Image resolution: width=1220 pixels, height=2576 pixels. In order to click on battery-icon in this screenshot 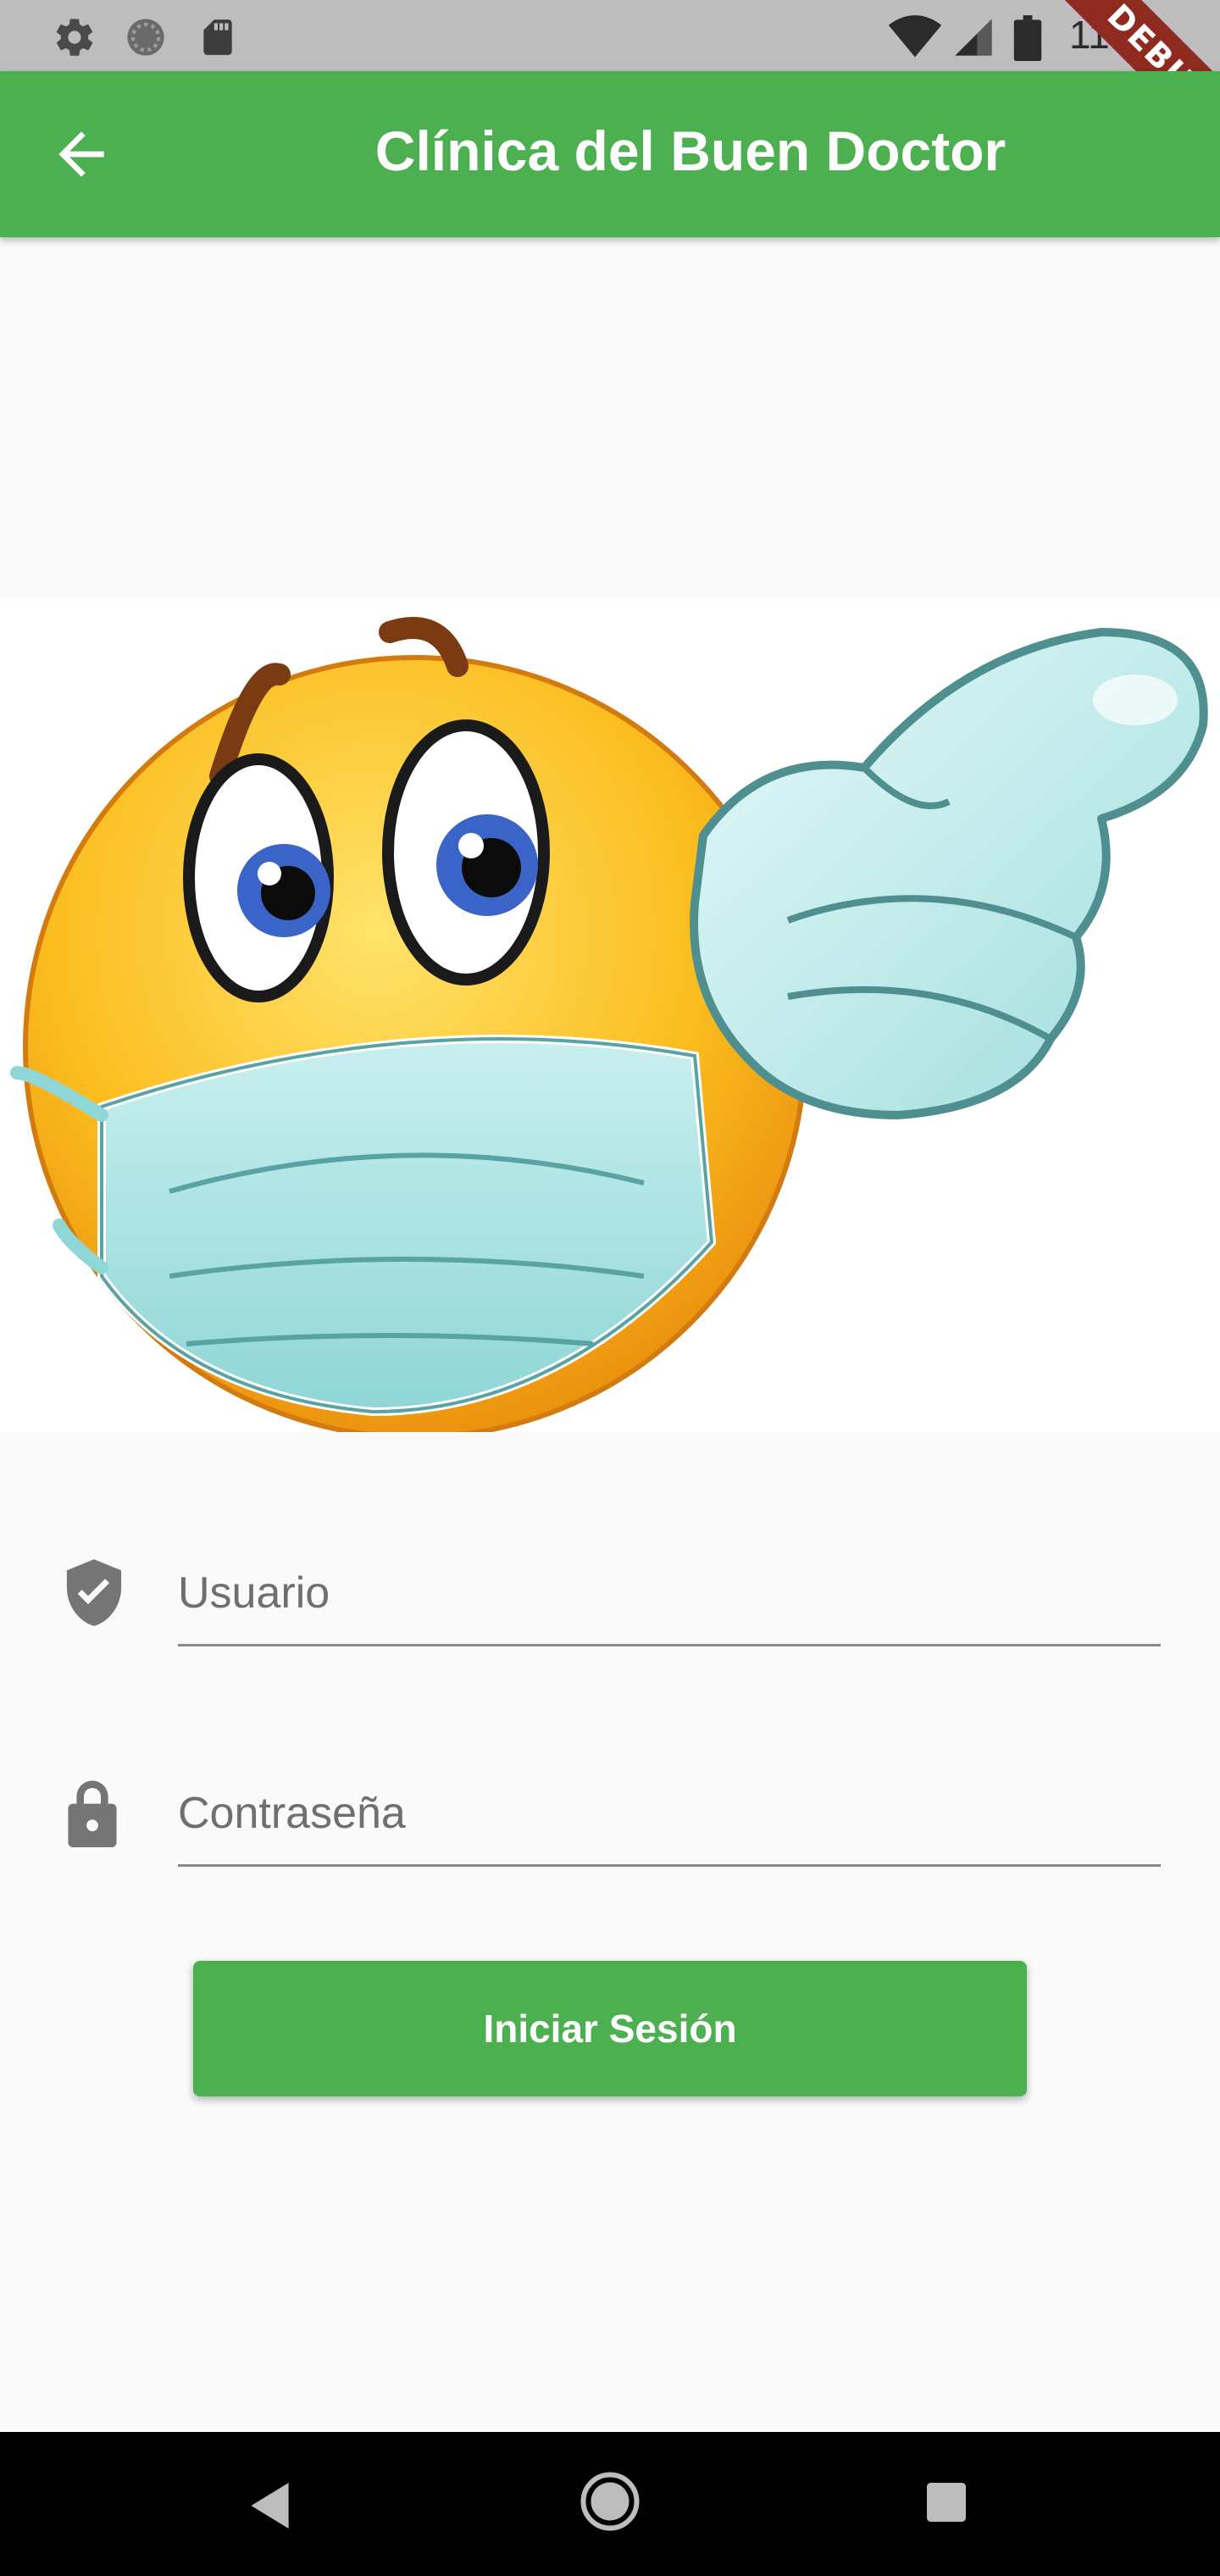, I will do `click(1027, 40)`.